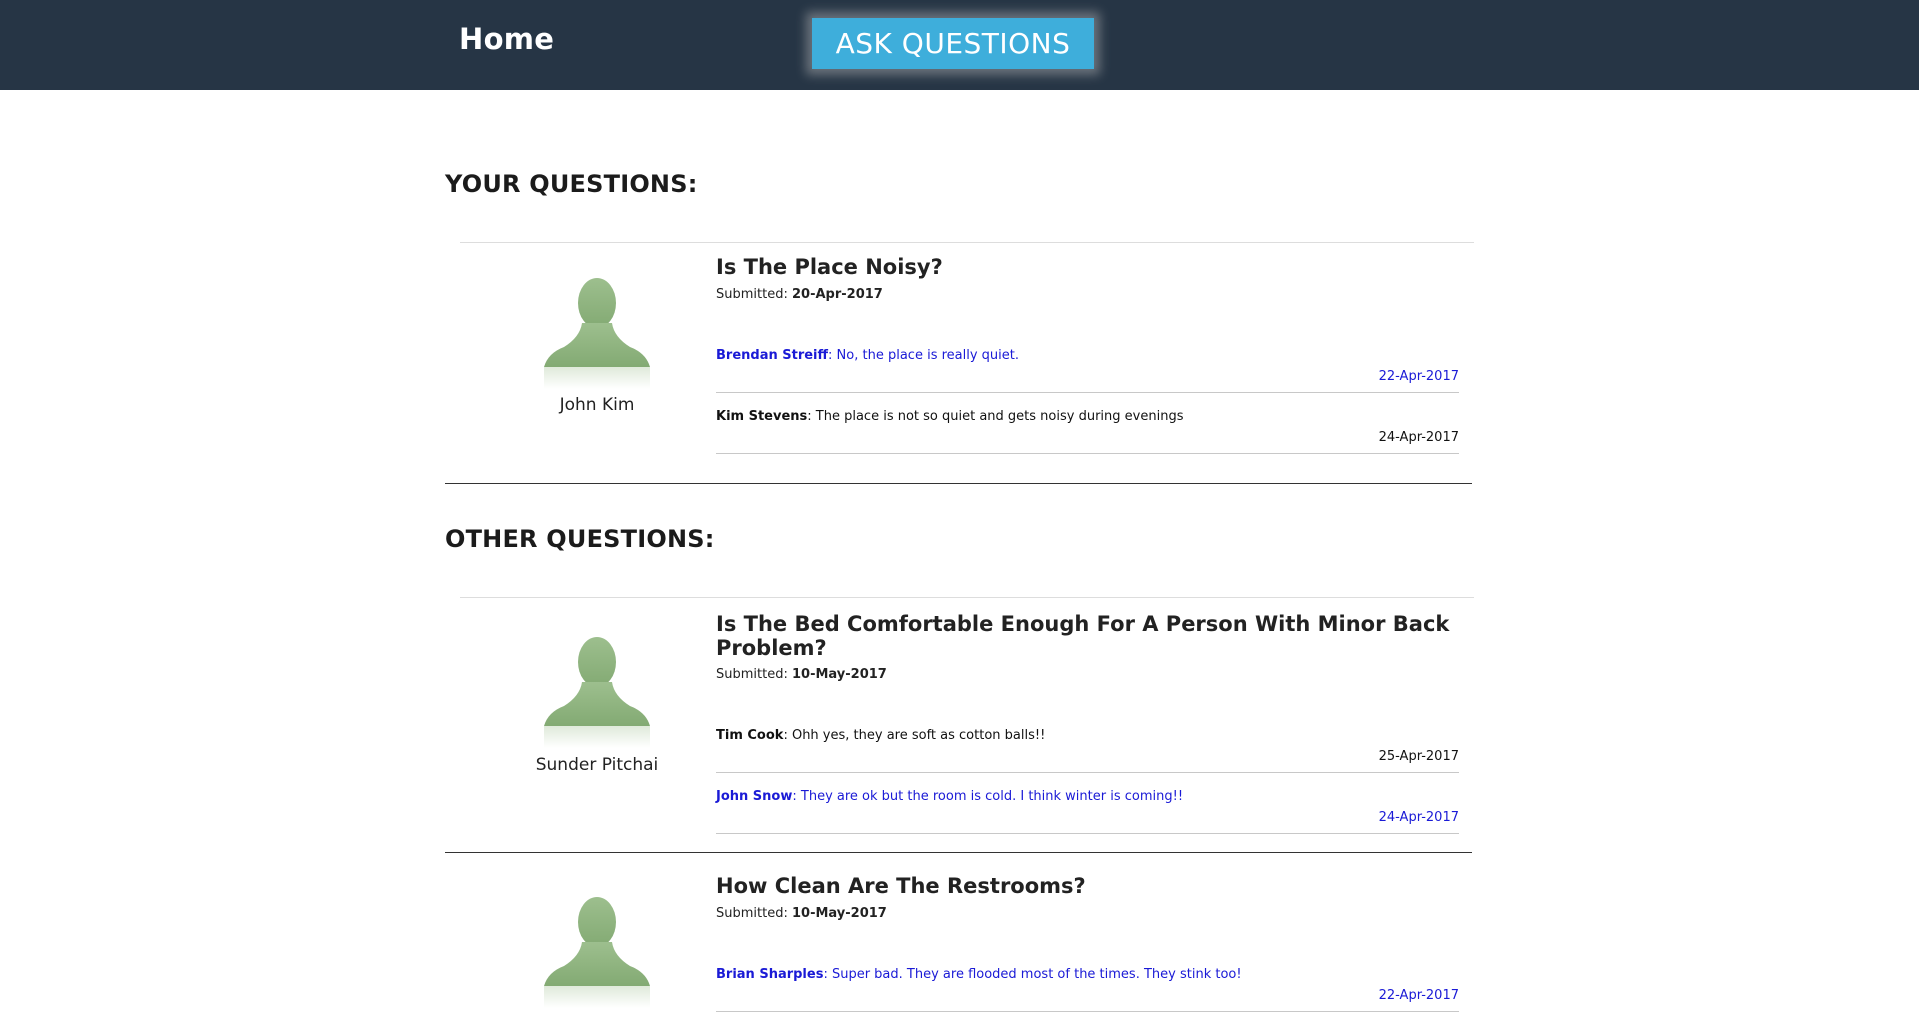 This screenshot has height=1014, width=1919. Describe the element at coordinates (1087, 886) in the screenshot. I see `question-title: How Clean Are The Restrooms?` at that location.